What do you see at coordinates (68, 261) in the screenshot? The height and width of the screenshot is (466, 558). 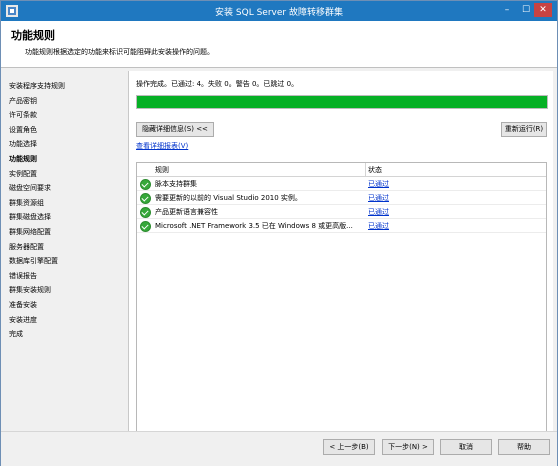 I see `sidebar-item-database-engine: 数据库引擎配置` at bounding box center [68, 261].